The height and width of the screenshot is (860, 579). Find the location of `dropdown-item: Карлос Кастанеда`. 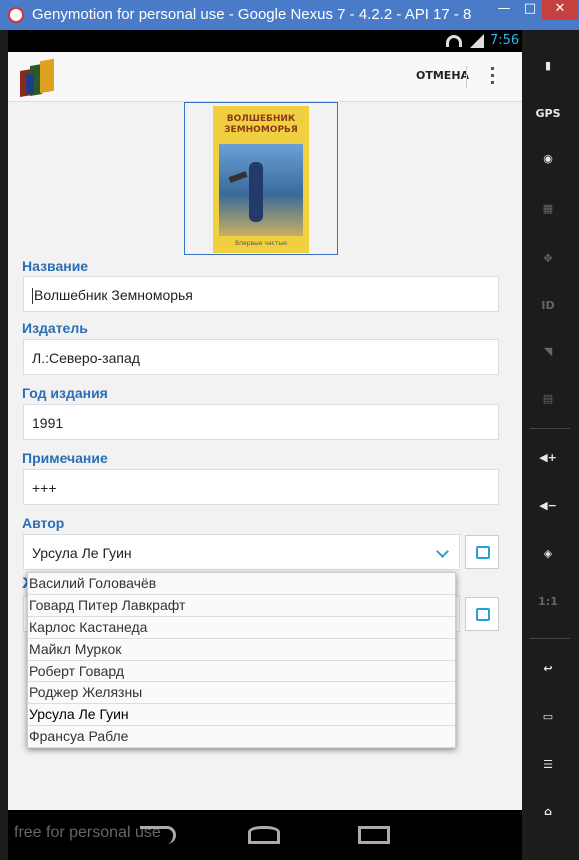

dropdown-item: Карлос Кастанеда is located at coordinates (241, 628).